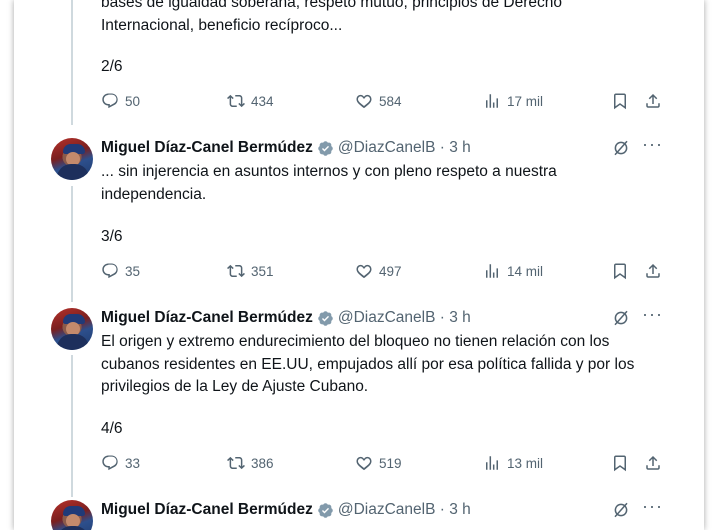 The width and height of the screenshot is (720, 530). What do you see at coordinates (112, 236) in the screenshot?
I see `thread-counter: 3/6` at bounding box center [112, 236].